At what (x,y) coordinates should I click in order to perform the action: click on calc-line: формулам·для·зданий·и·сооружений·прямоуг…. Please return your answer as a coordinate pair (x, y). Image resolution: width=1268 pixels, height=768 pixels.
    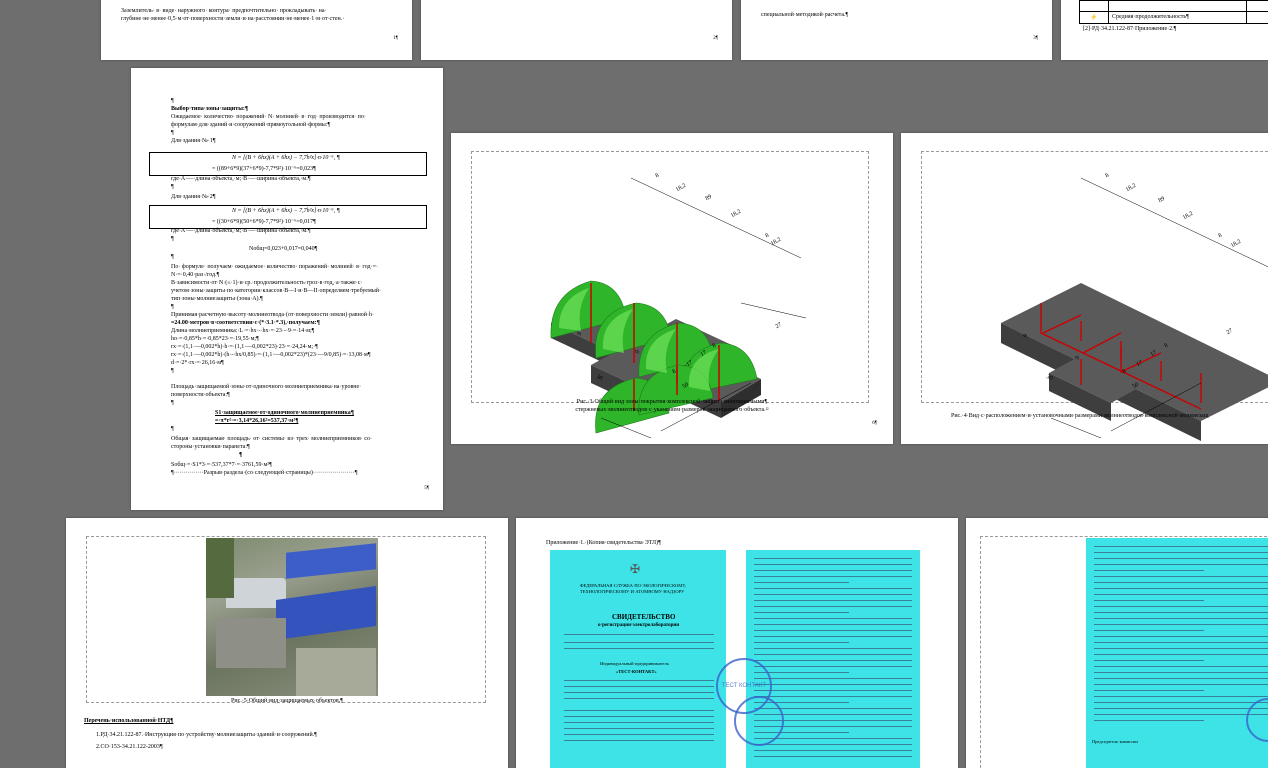
    Looking at the image, I should click on (251, 125).